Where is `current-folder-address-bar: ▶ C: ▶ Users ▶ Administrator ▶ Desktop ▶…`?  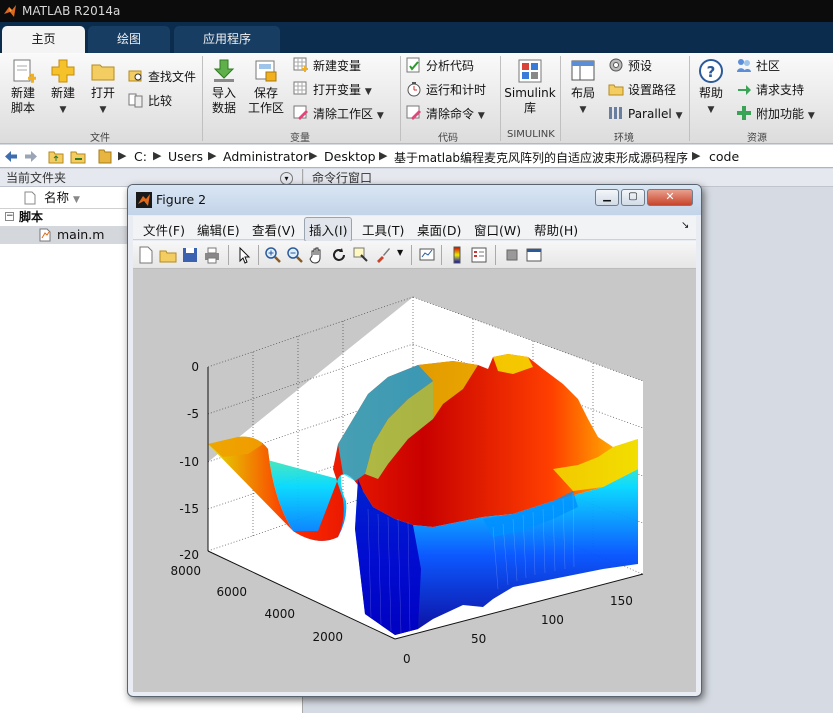 current-folder-address-bar: ▶ C: ▶ Users ▶ Administrator ▶ Desktop ▶… is located at coordinates (416, 156).